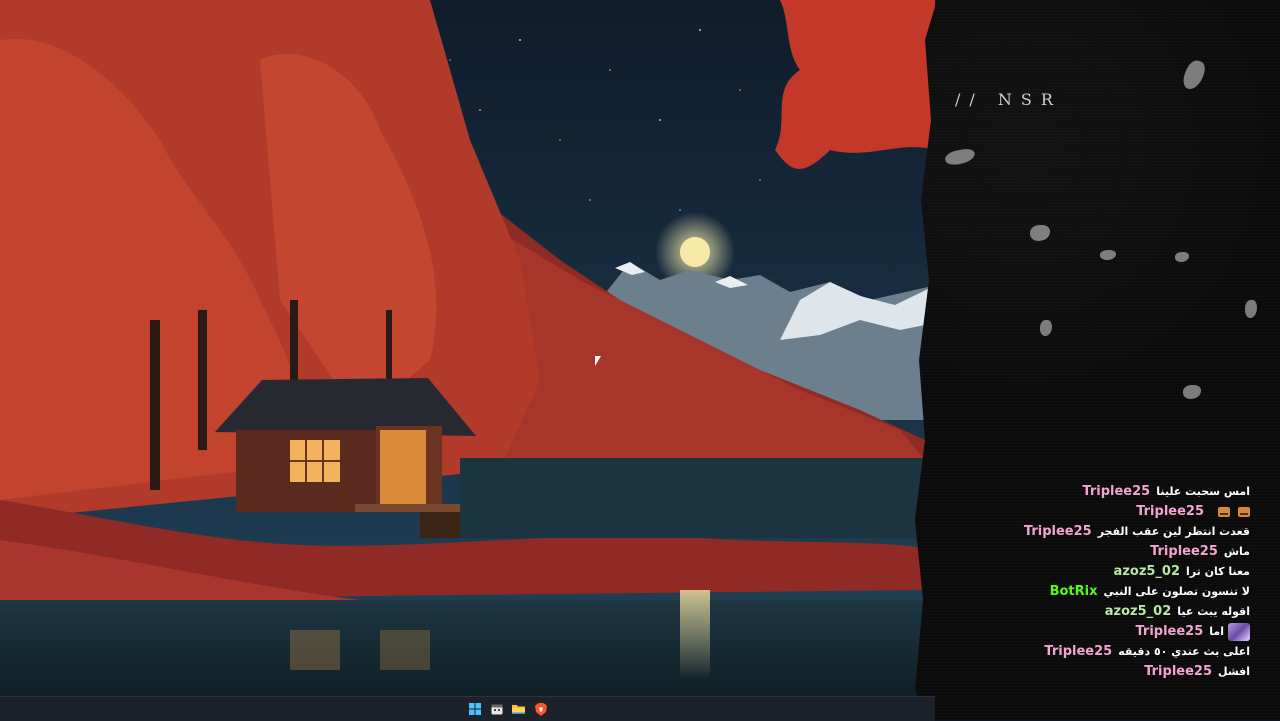  Describe the element at coordinates (1236, 551) in the screenshot. I see `chat-message-text: ماش` at that location.